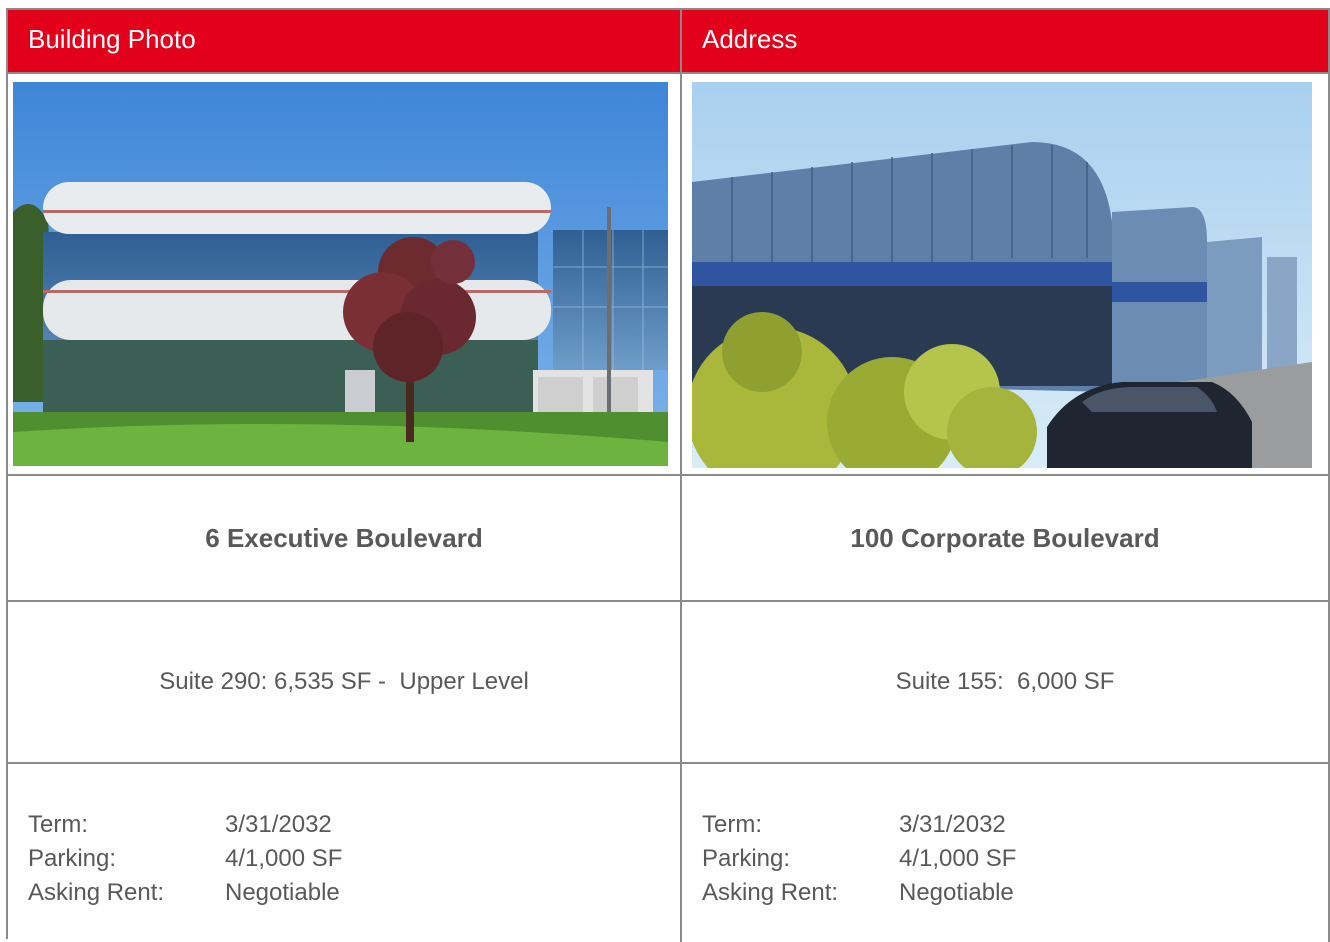  I want to click on suite-cell-2: Suite 155: 6,000 SF, so click(1006, 683).